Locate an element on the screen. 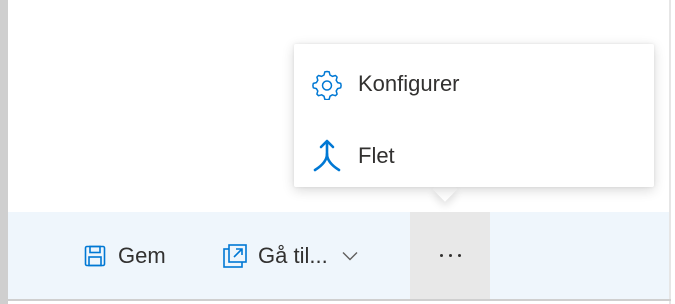  merge-icon is located at coordinates (327, 156).